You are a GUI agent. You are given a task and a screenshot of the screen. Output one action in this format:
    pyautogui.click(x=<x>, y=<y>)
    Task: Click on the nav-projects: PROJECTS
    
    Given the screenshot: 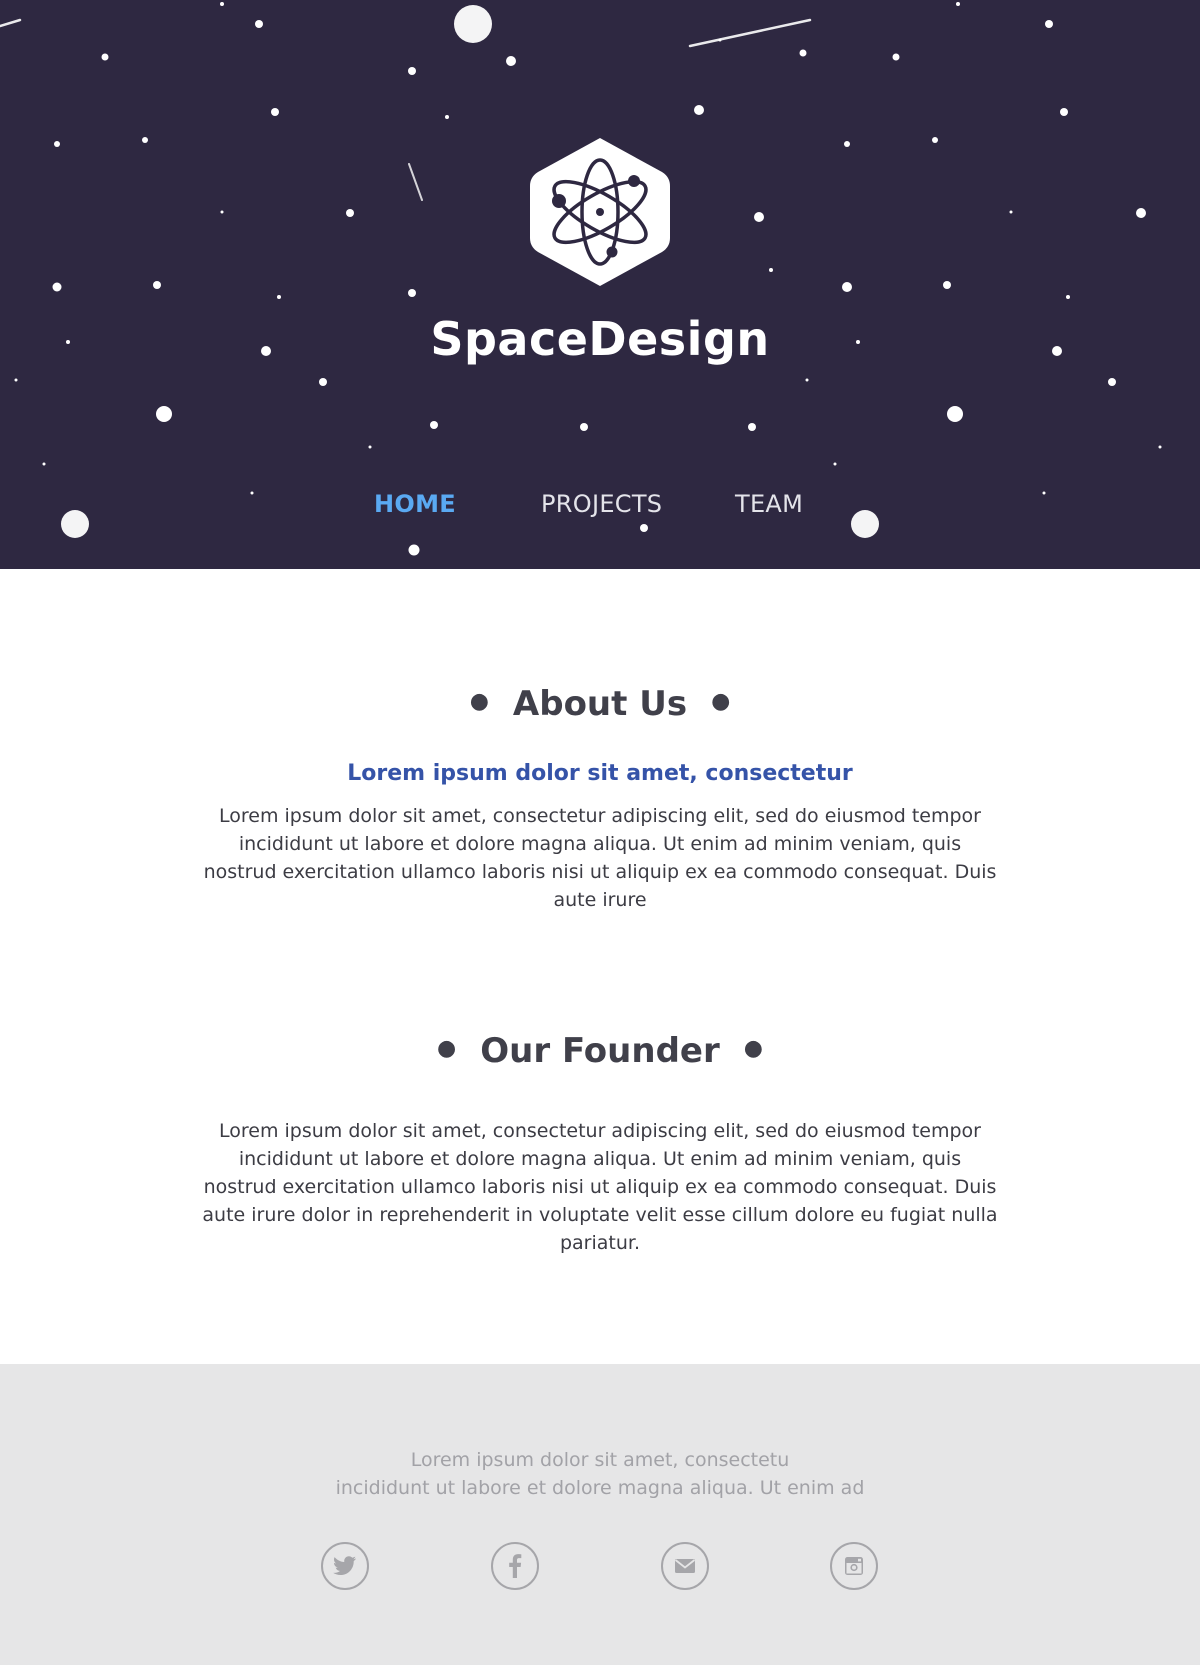 What is the action you would take?
    pyautogui.click(x=601, y=504)
    